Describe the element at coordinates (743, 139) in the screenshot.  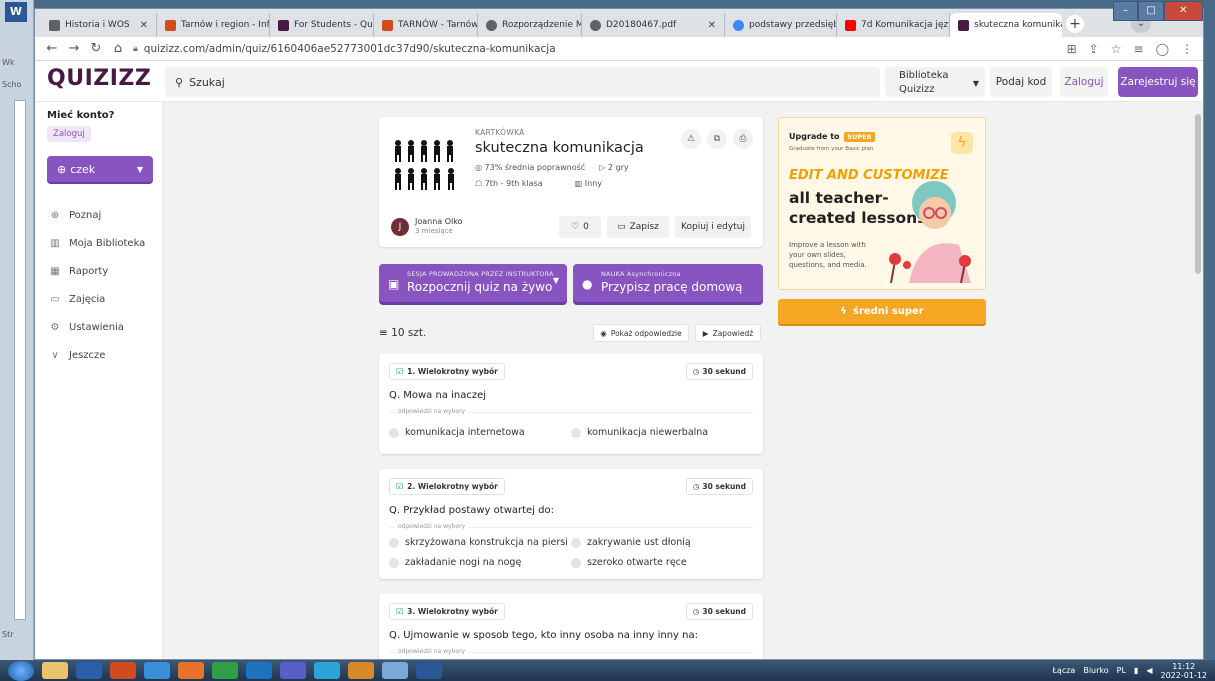
I see `print-icon: ⎙` at that location.